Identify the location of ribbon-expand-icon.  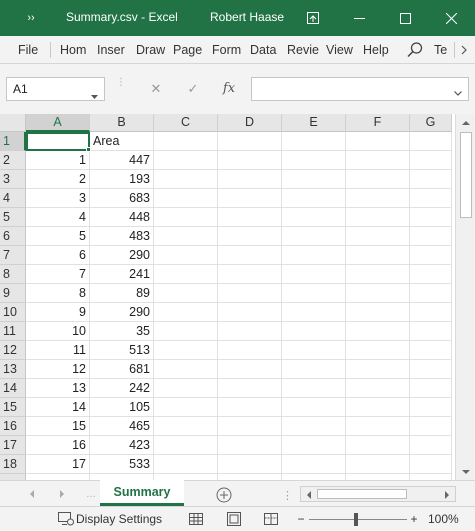
(464, 50).